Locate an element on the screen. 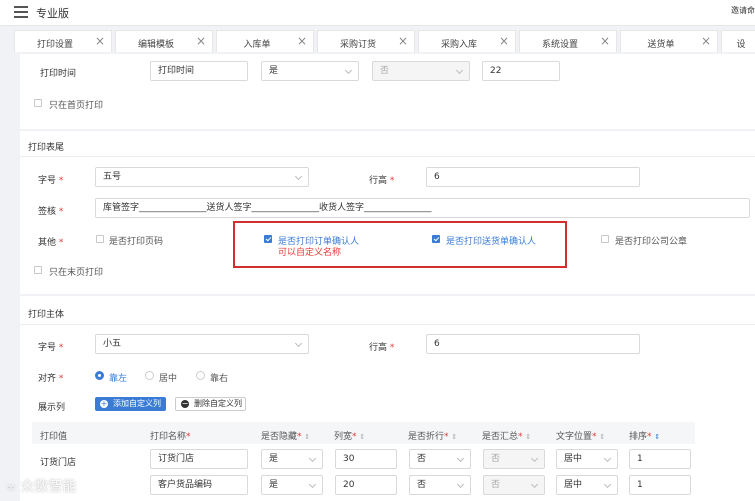 This screenshot has width=755, height=501. footer-row-height-input: 6 is located at coordinates (533, 177).